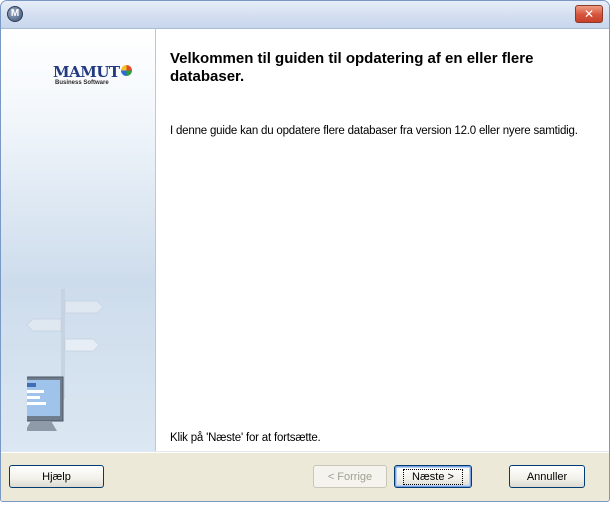 The height and width of the screenshot is (506, 610). What do you see at coordinates (56, 476) in the screenshot?
I see `help-button: Hjælp` at bounding box center [56, 476].